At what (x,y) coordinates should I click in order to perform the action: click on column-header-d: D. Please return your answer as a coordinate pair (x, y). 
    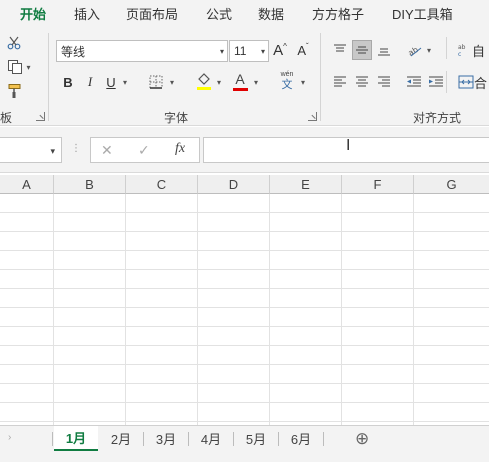
    Looking at the image, I should click on (234, 184).